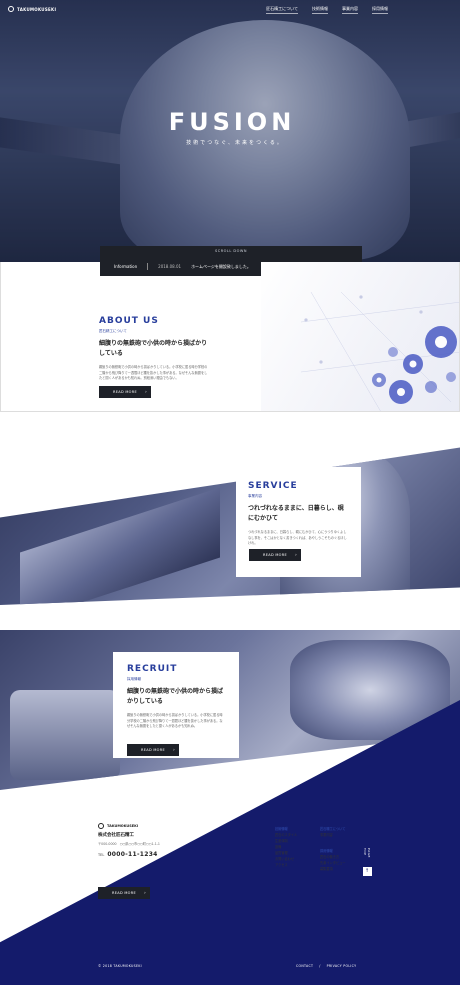  What do you see at coordinates (134, 679) in the screenshot?
I see `recruit-kicker: 採用情報` at bounding box center [134, 679].